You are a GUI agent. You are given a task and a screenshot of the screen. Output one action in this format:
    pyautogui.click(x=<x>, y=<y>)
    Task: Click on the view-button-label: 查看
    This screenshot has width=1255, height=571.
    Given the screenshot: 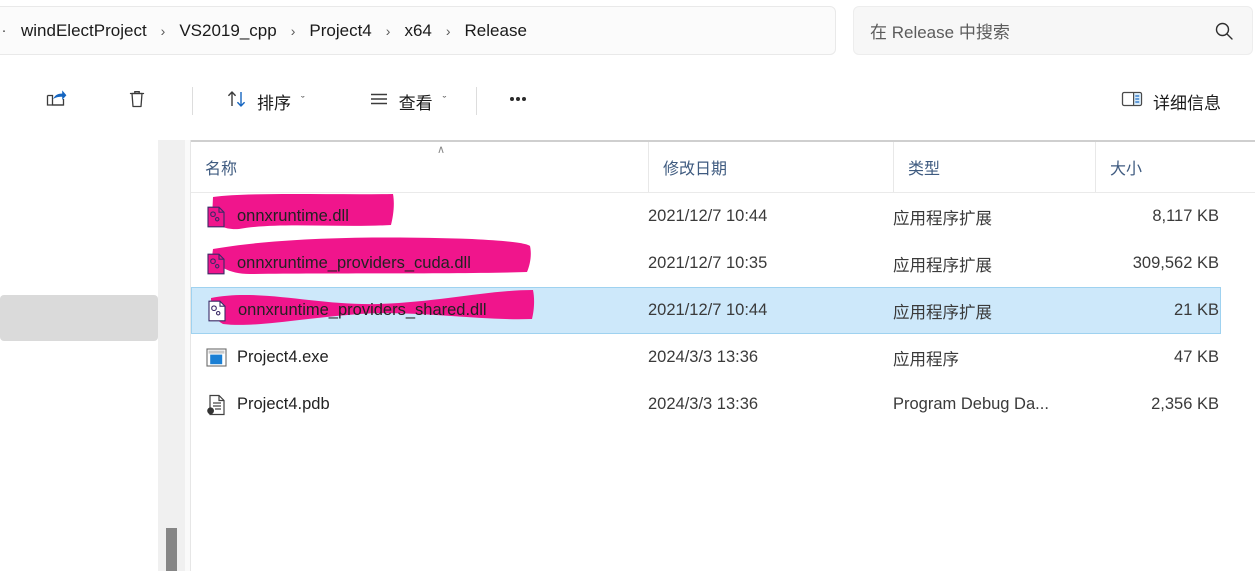 What is the action you would take?
    pyautogui.click(x=415, y=103)
    